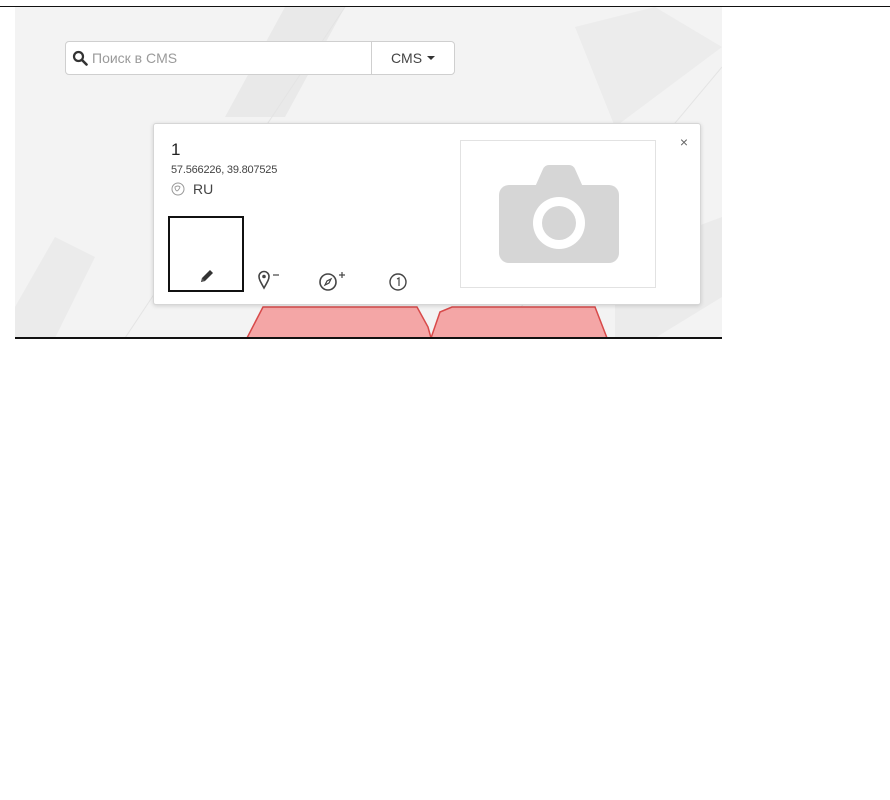 Image resolution: width=890 pixels, height=800 pixels. I want to click on photo-placeholder, so click(558, 214).